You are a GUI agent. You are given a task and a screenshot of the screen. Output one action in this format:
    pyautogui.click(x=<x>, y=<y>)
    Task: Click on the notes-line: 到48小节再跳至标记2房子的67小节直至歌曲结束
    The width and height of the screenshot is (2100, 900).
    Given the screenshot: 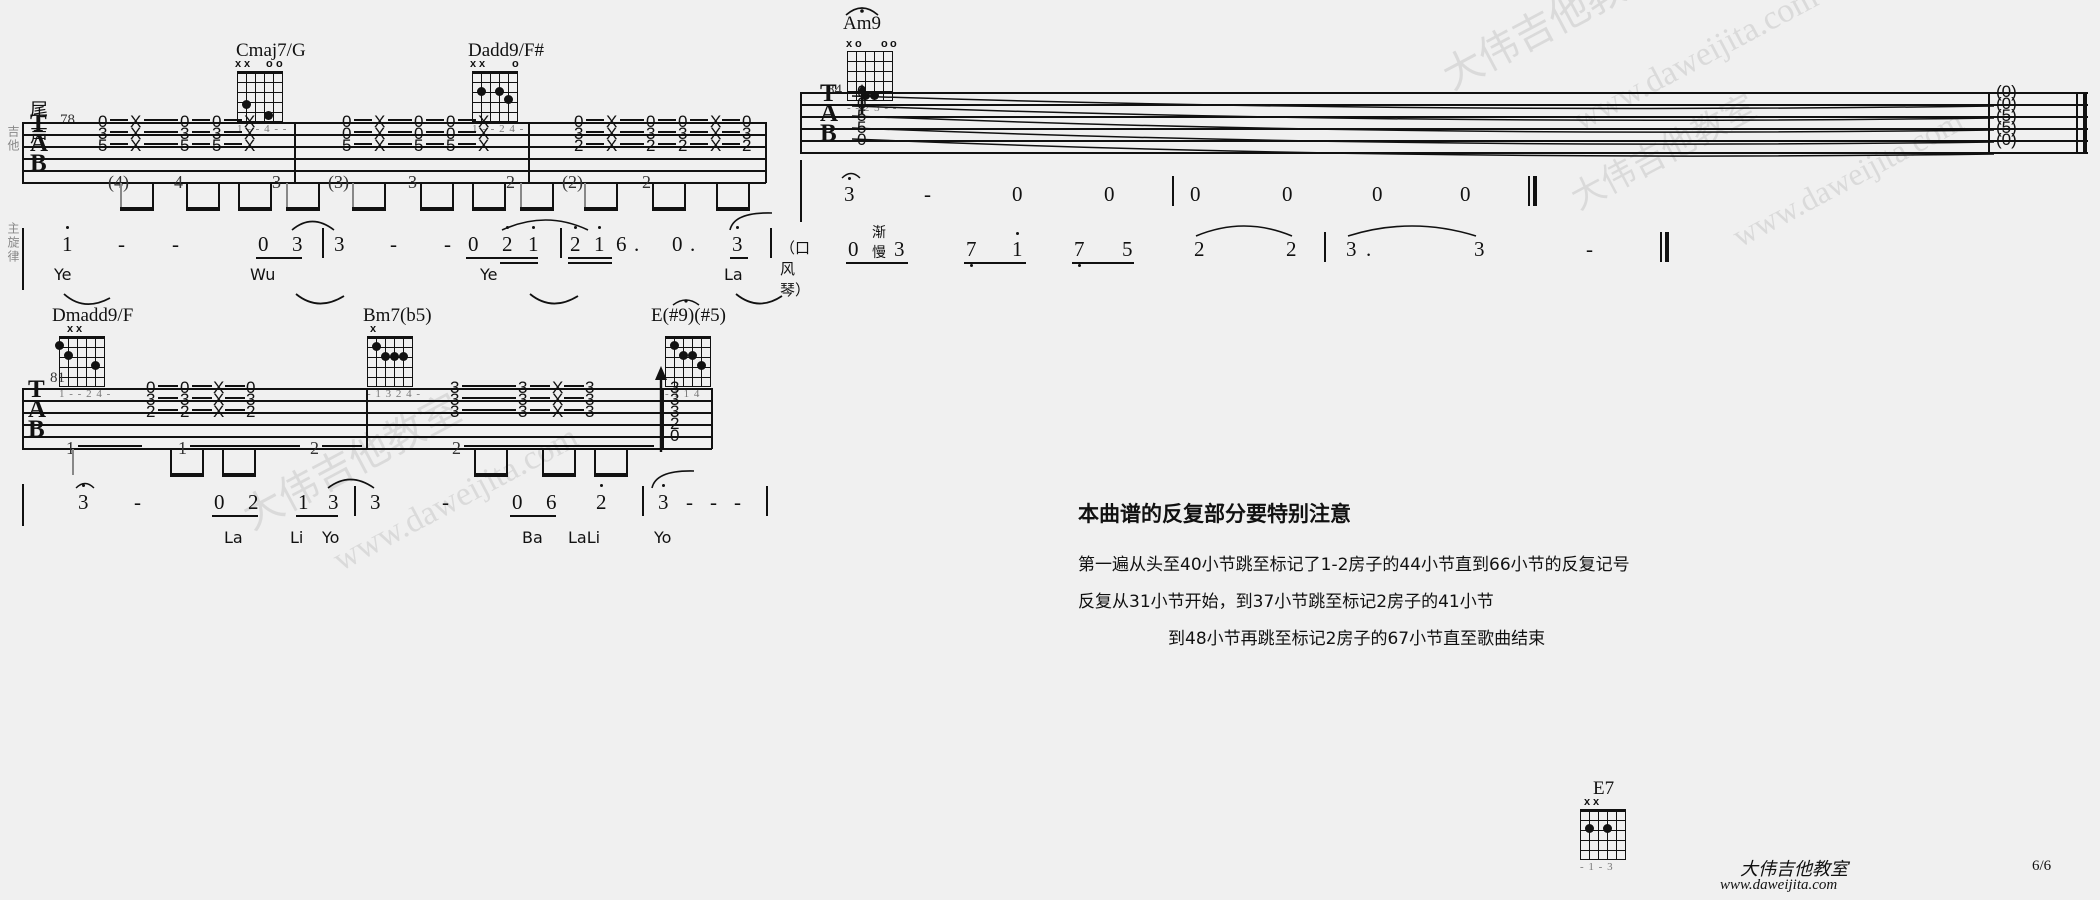 What is the action you would take?
    pyautogui.click(x=1357, y=639)
    